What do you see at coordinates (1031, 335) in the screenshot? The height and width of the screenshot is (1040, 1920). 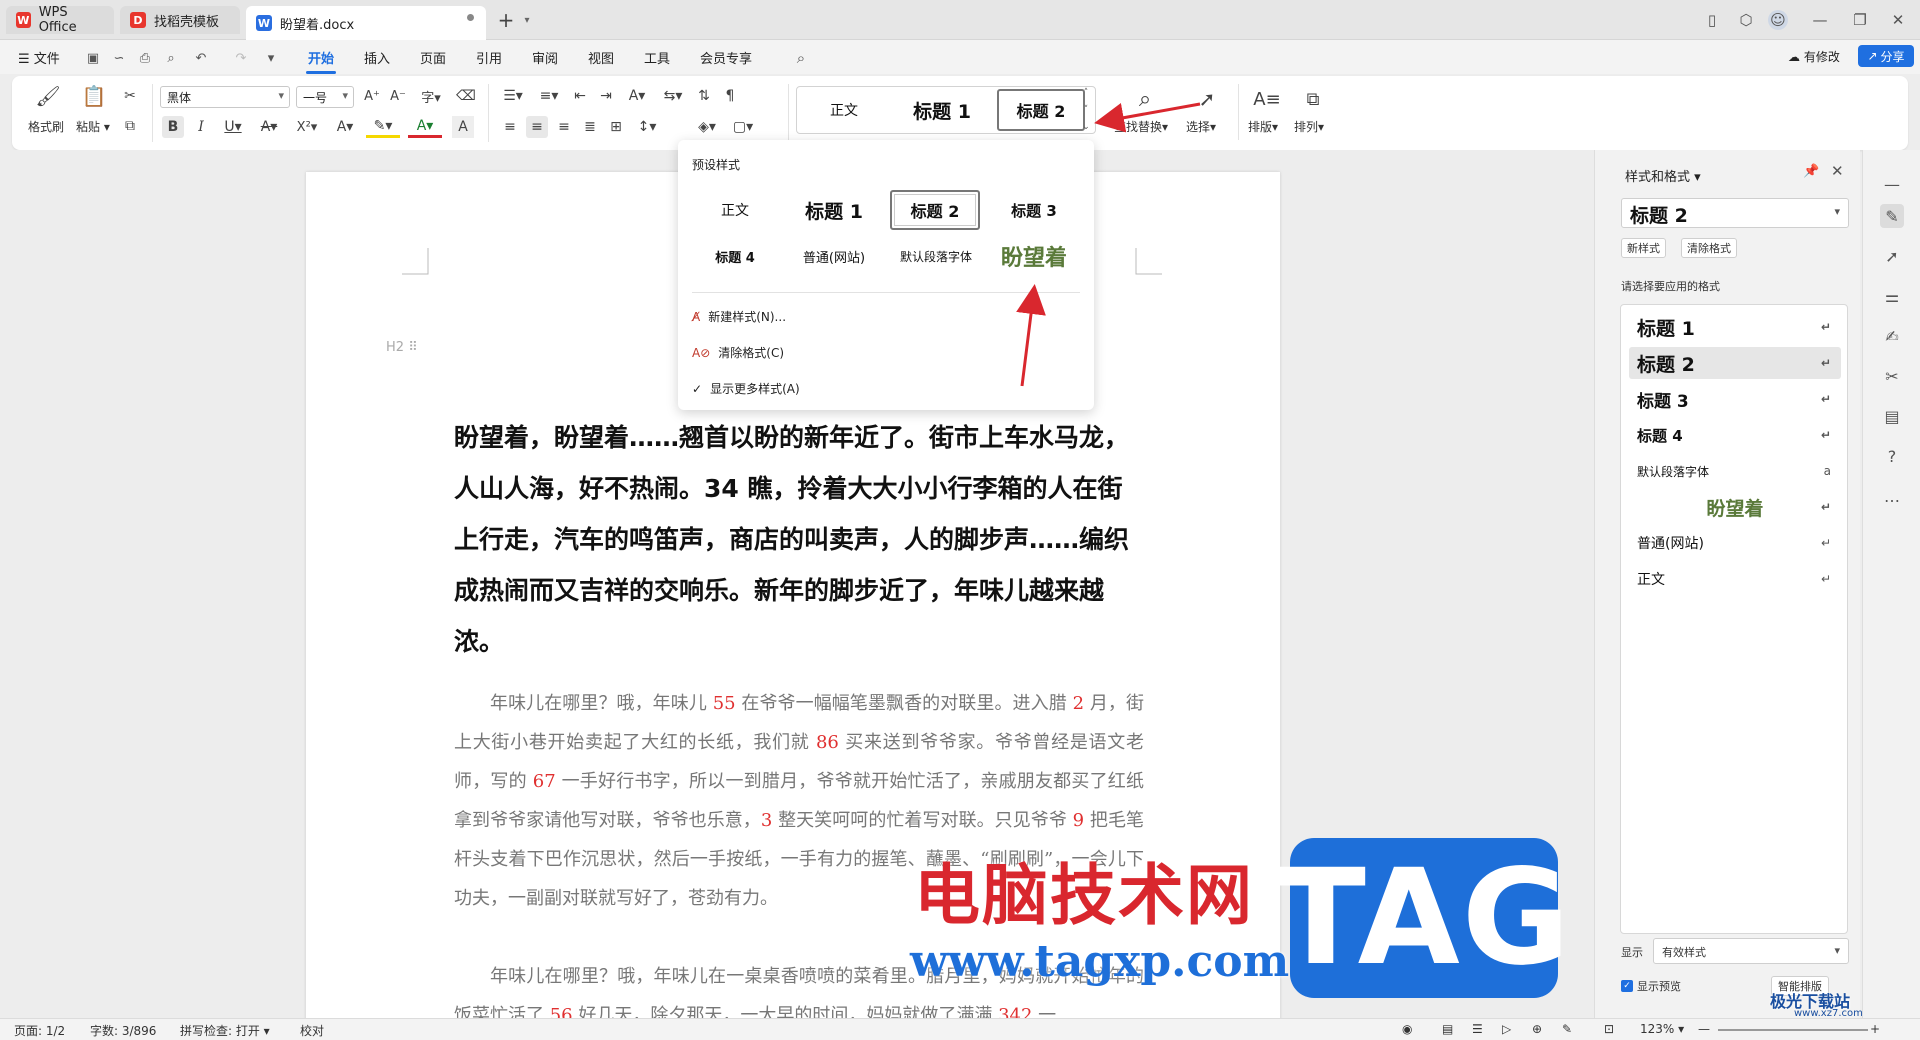 I see `arrow-to-custom-style` at bounding box center [1031, 335].